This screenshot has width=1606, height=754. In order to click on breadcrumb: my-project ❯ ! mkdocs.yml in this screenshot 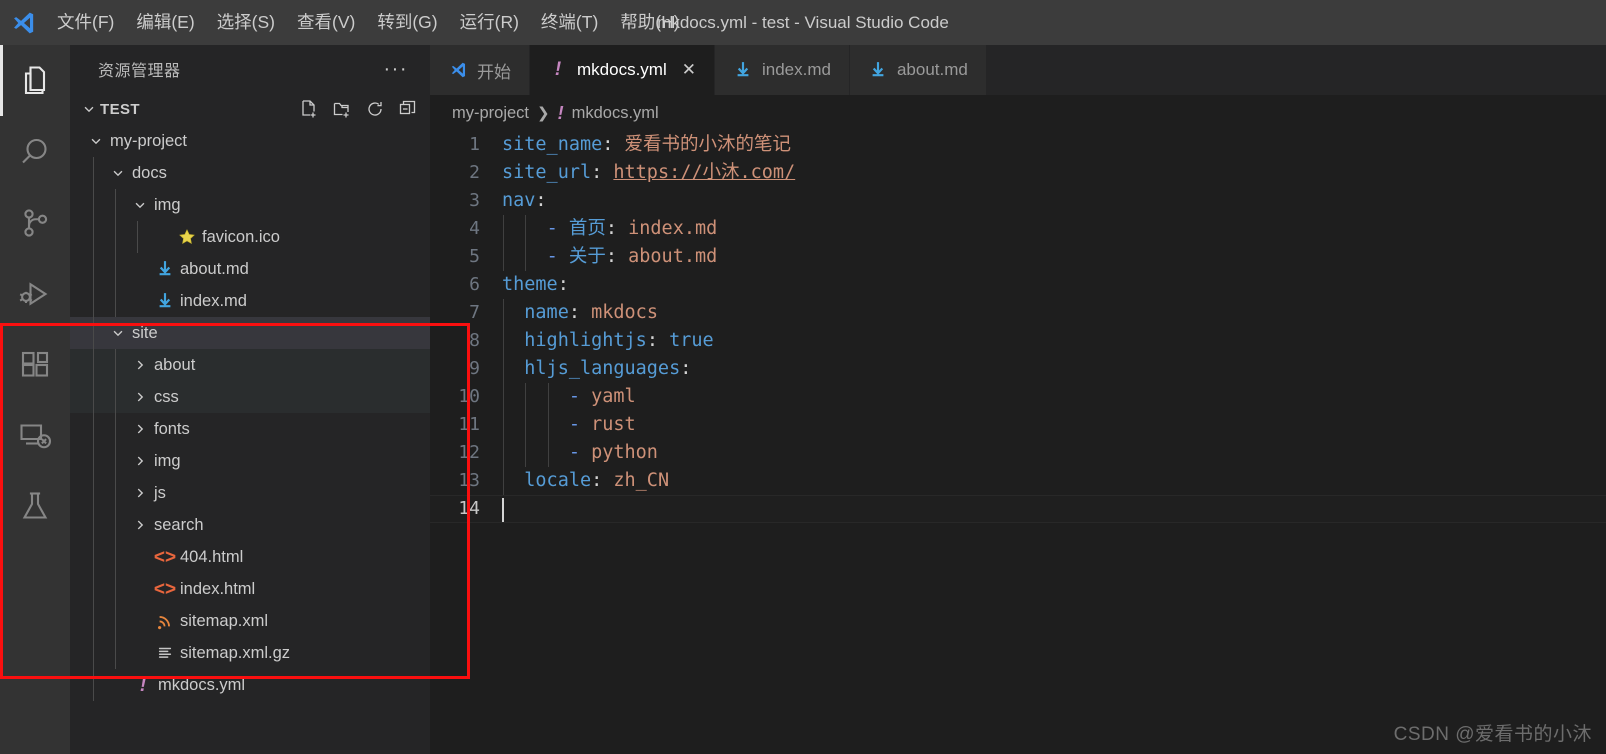, I will do `click(1018, 113)`.